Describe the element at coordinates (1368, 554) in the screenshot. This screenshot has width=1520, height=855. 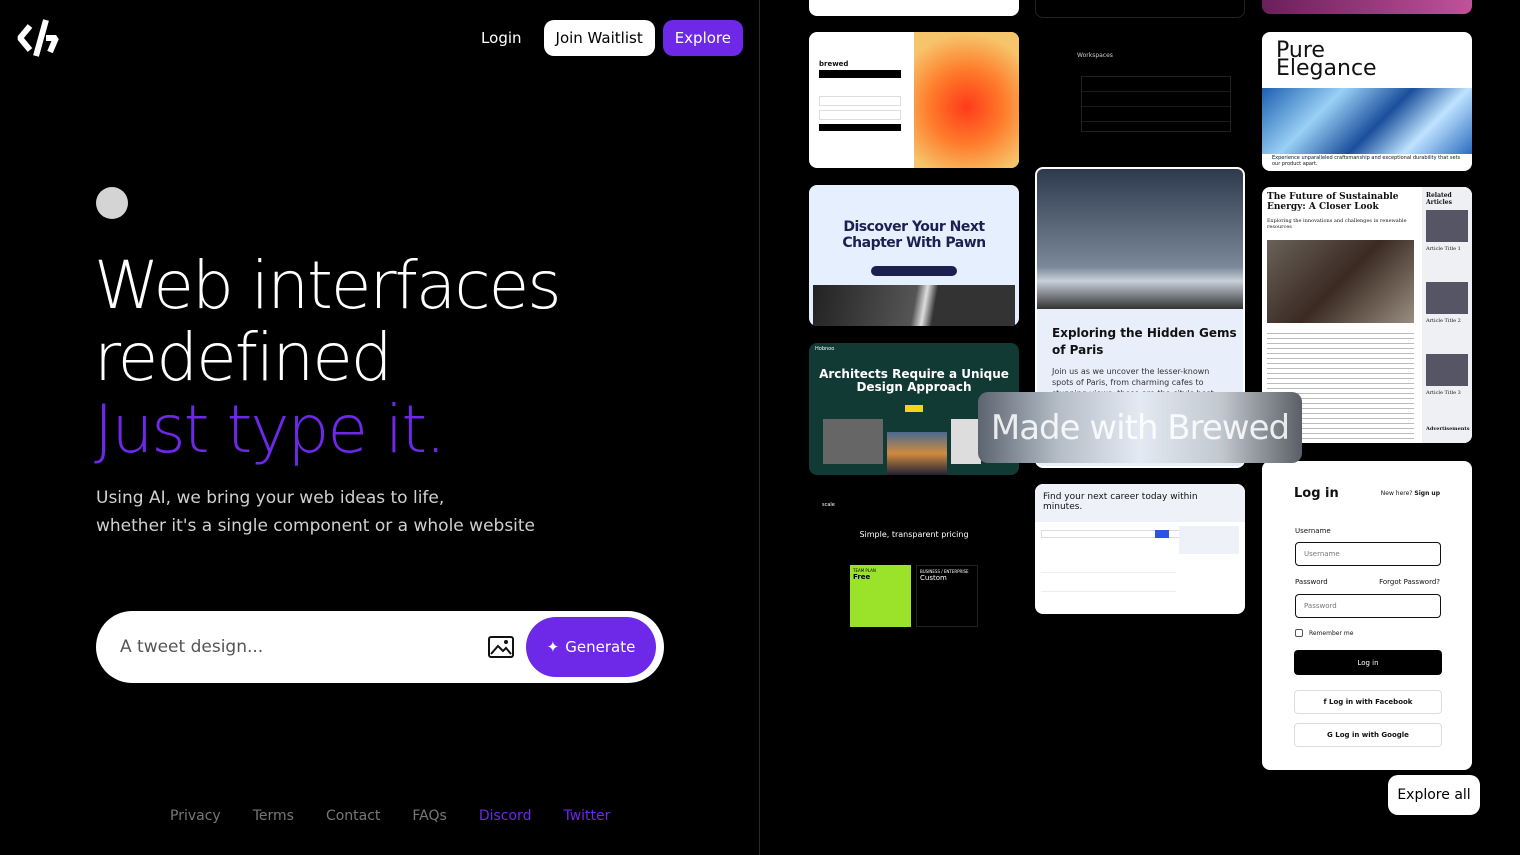
I see `username-field: Username` at that location.